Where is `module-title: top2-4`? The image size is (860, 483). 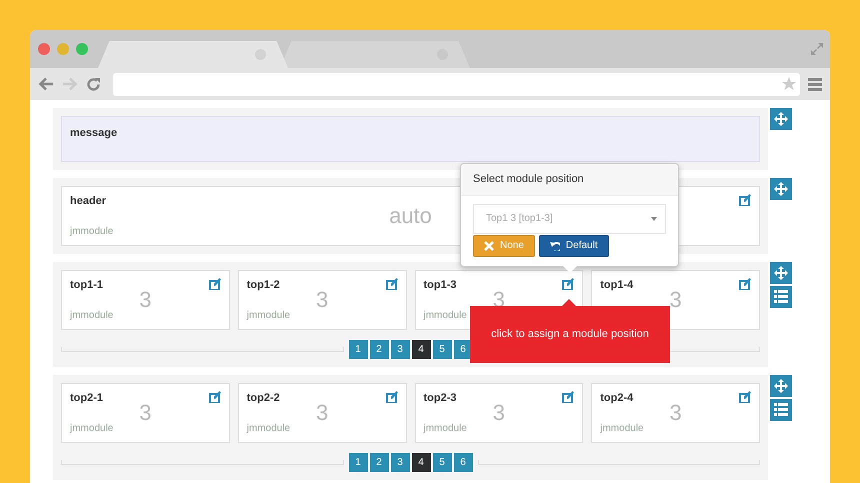
module-title: top2-4 is located at coordinates (617, 398).